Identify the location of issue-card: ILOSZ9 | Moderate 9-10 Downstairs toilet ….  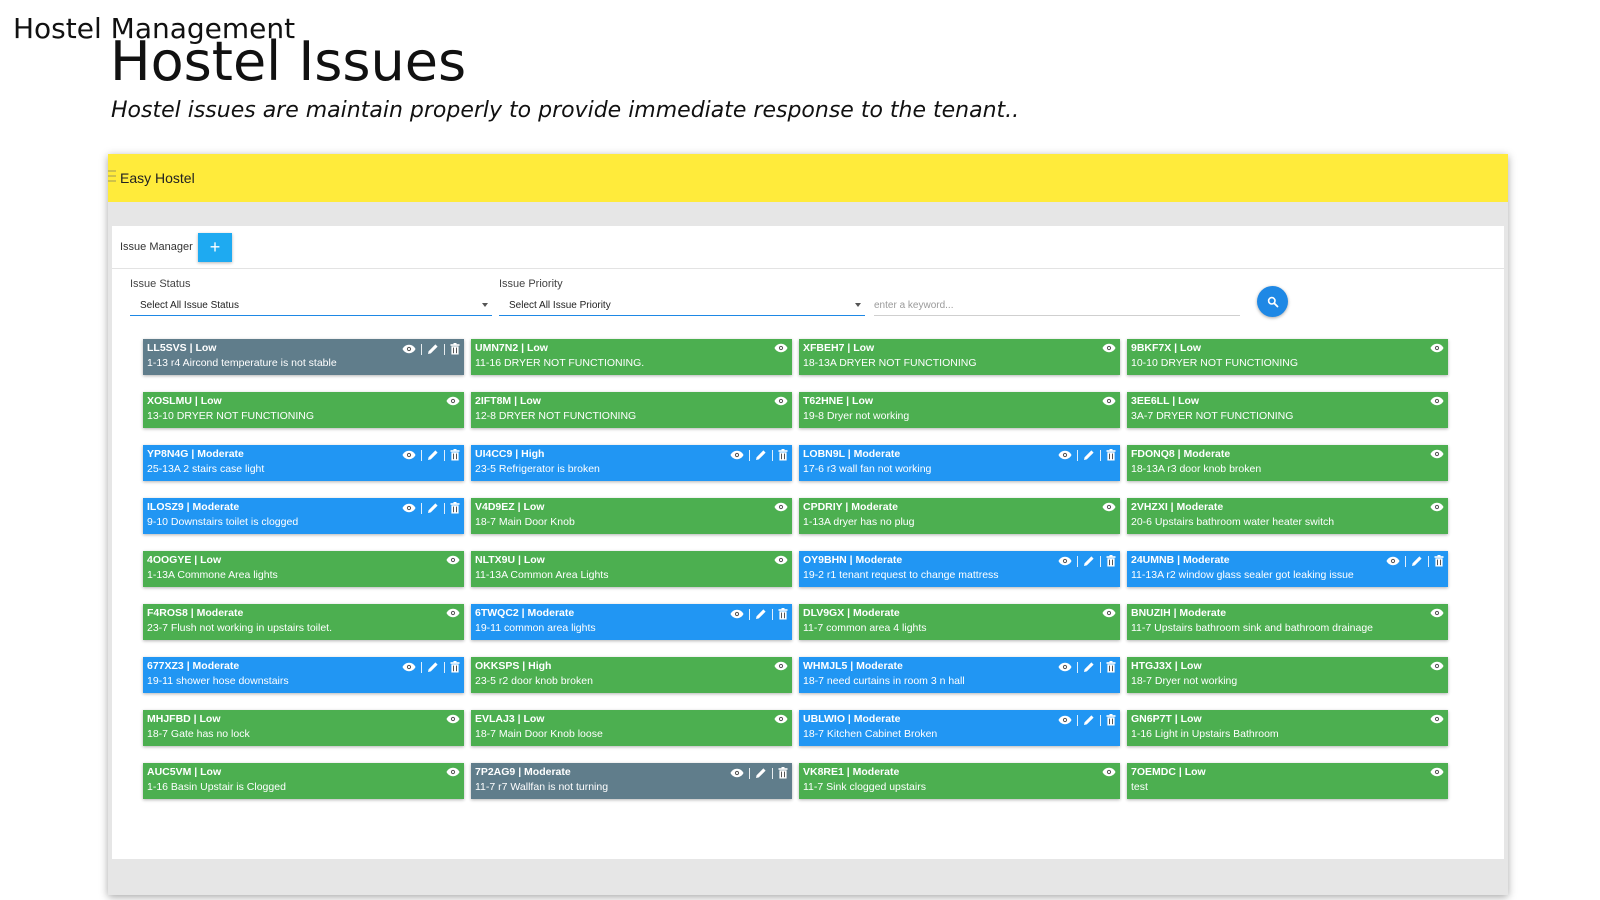
(303, 516).